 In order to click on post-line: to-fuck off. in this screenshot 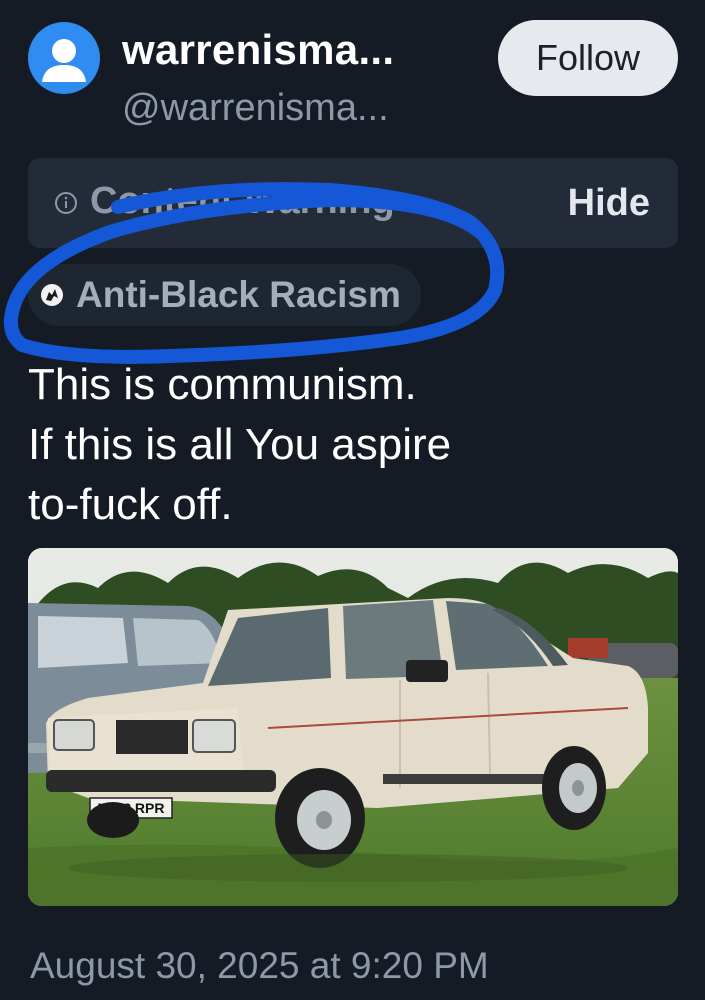, I will do `click(130, 504)`.